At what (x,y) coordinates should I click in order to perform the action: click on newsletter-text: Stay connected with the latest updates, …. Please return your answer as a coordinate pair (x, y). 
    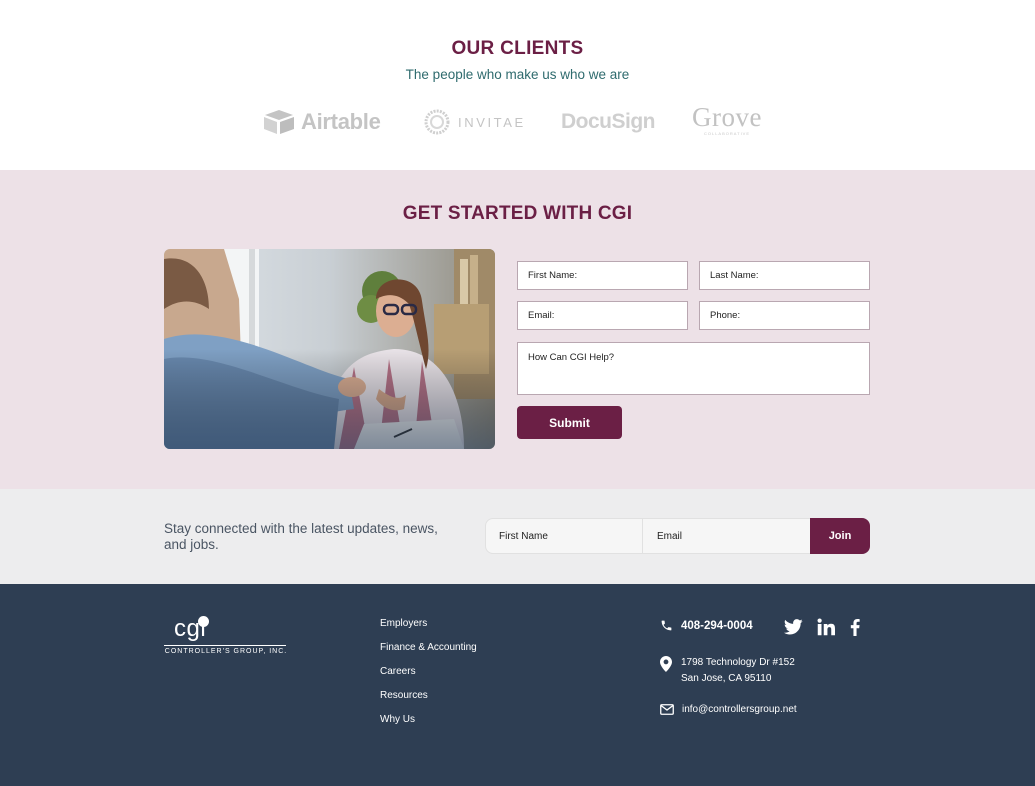
    Looking at the image, I should click on (301, 536).